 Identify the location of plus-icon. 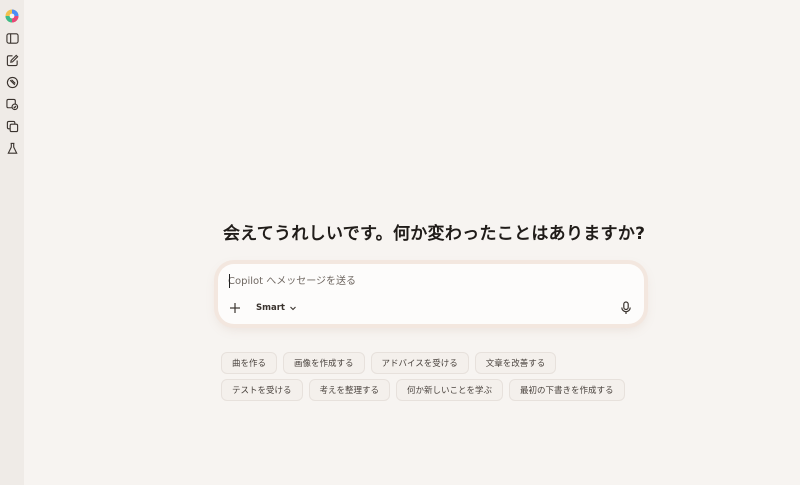
(235, 308).